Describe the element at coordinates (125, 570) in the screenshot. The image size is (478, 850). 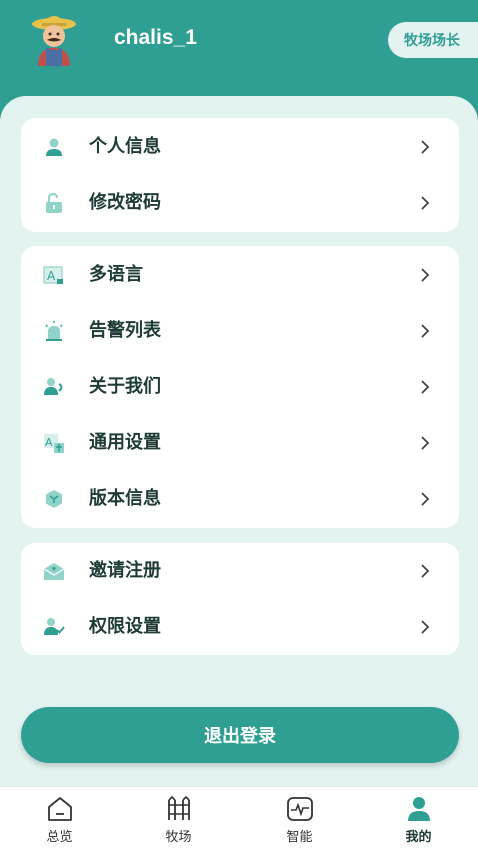
I see `menu-item-label: 邀请注册` at that location.